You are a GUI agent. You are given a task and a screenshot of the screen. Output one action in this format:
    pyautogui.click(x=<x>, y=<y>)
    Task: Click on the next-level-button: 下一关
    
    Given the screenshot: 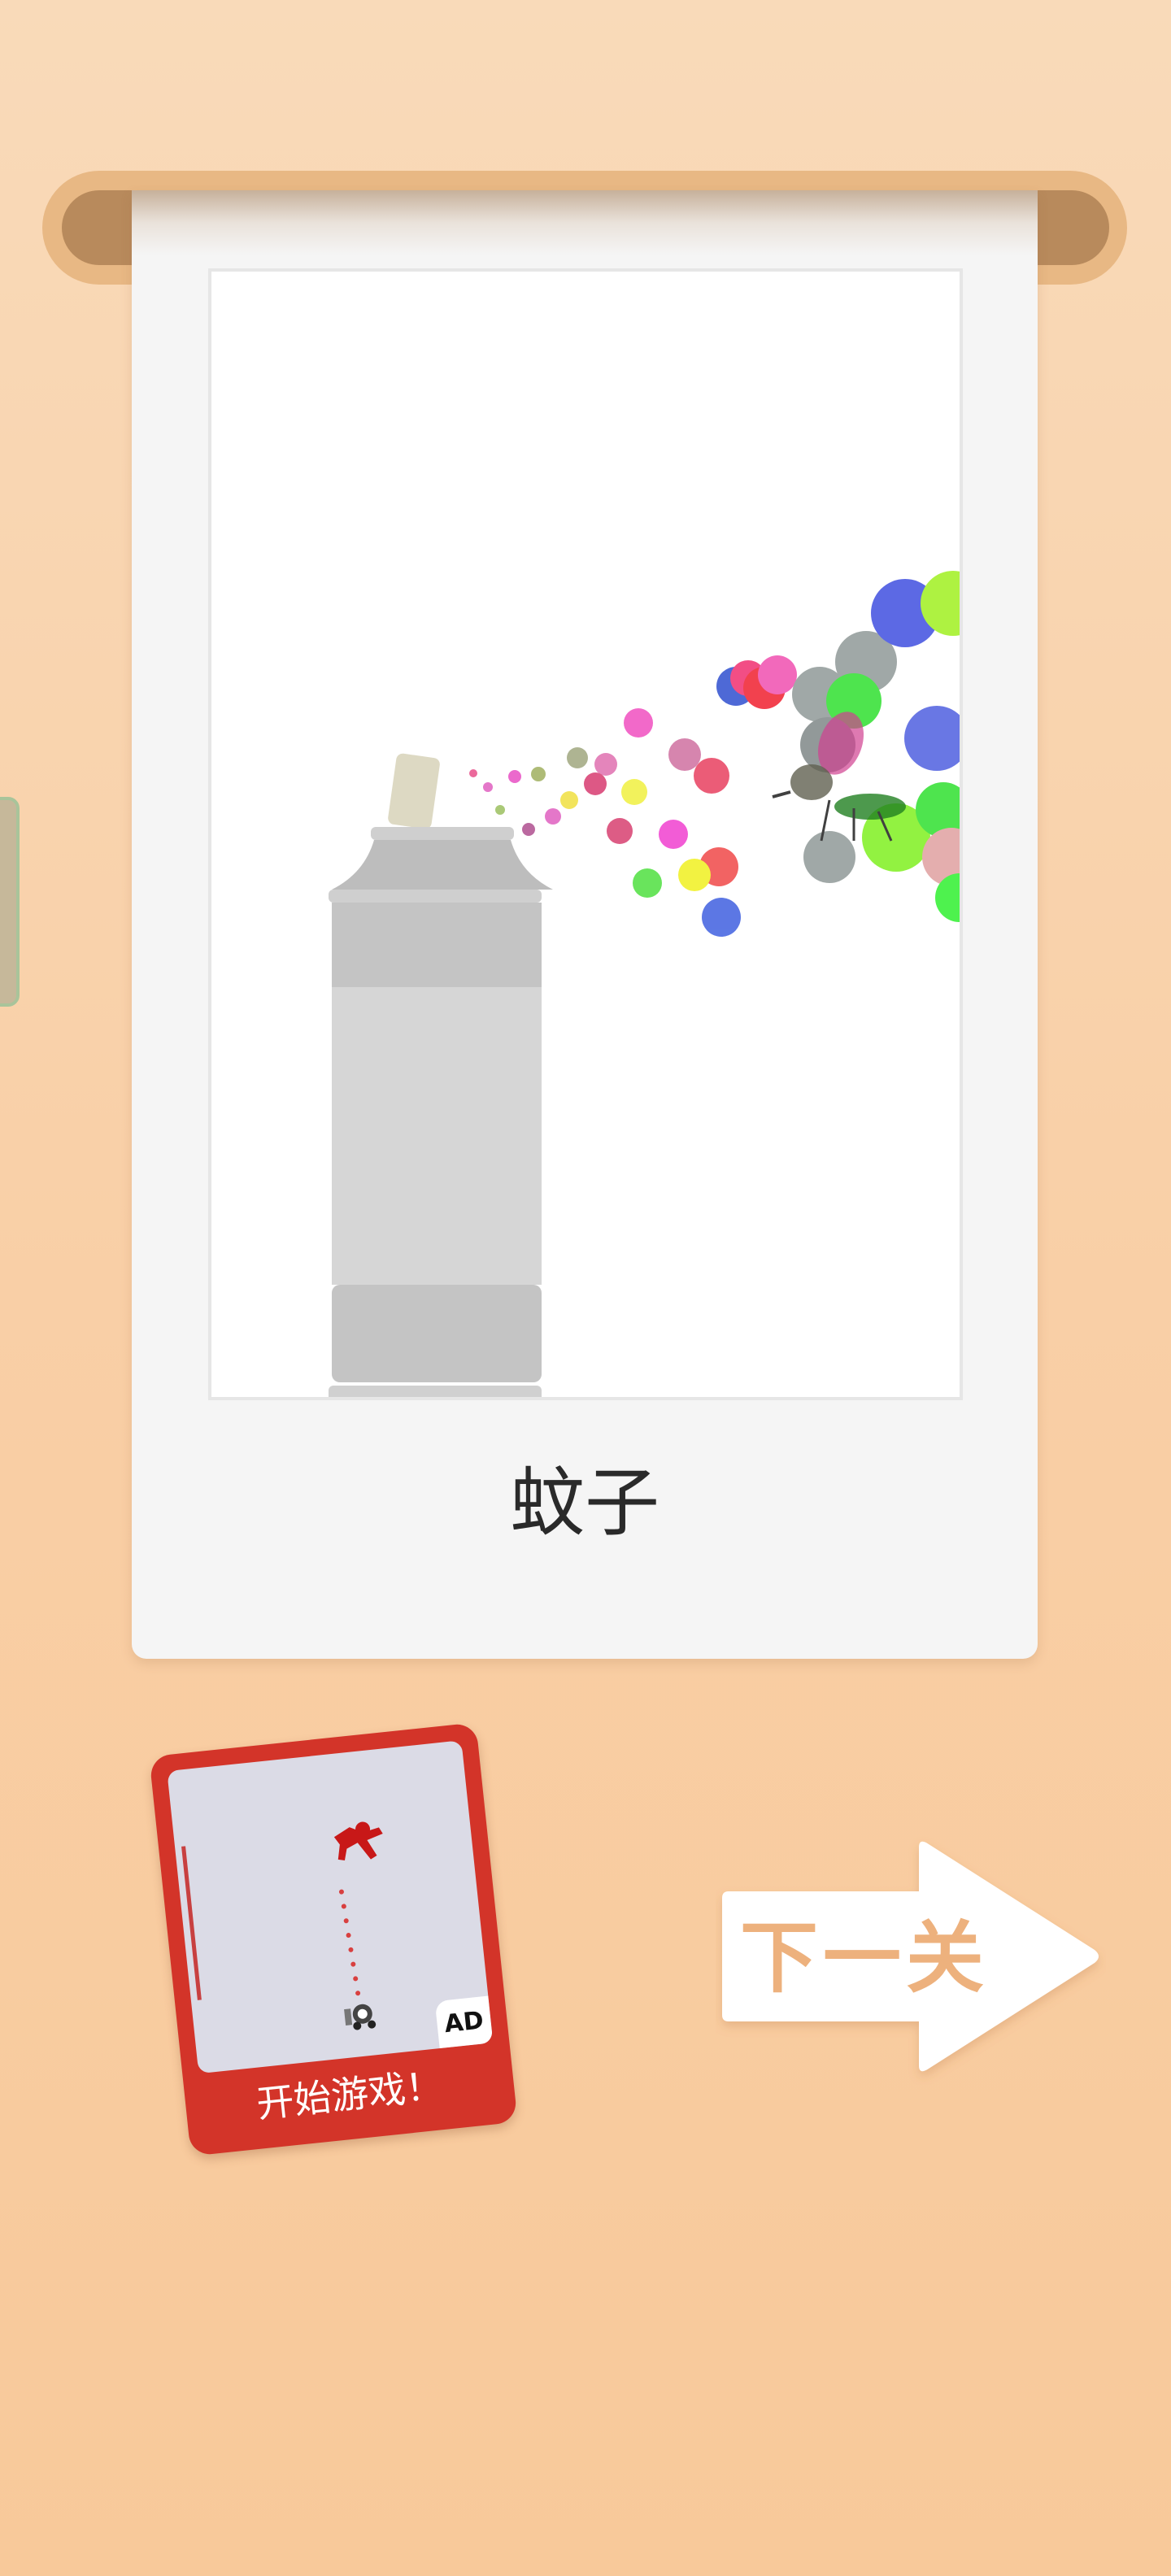 What is the action you would take?
    pyautogui.click(x=911, y=1961)
    